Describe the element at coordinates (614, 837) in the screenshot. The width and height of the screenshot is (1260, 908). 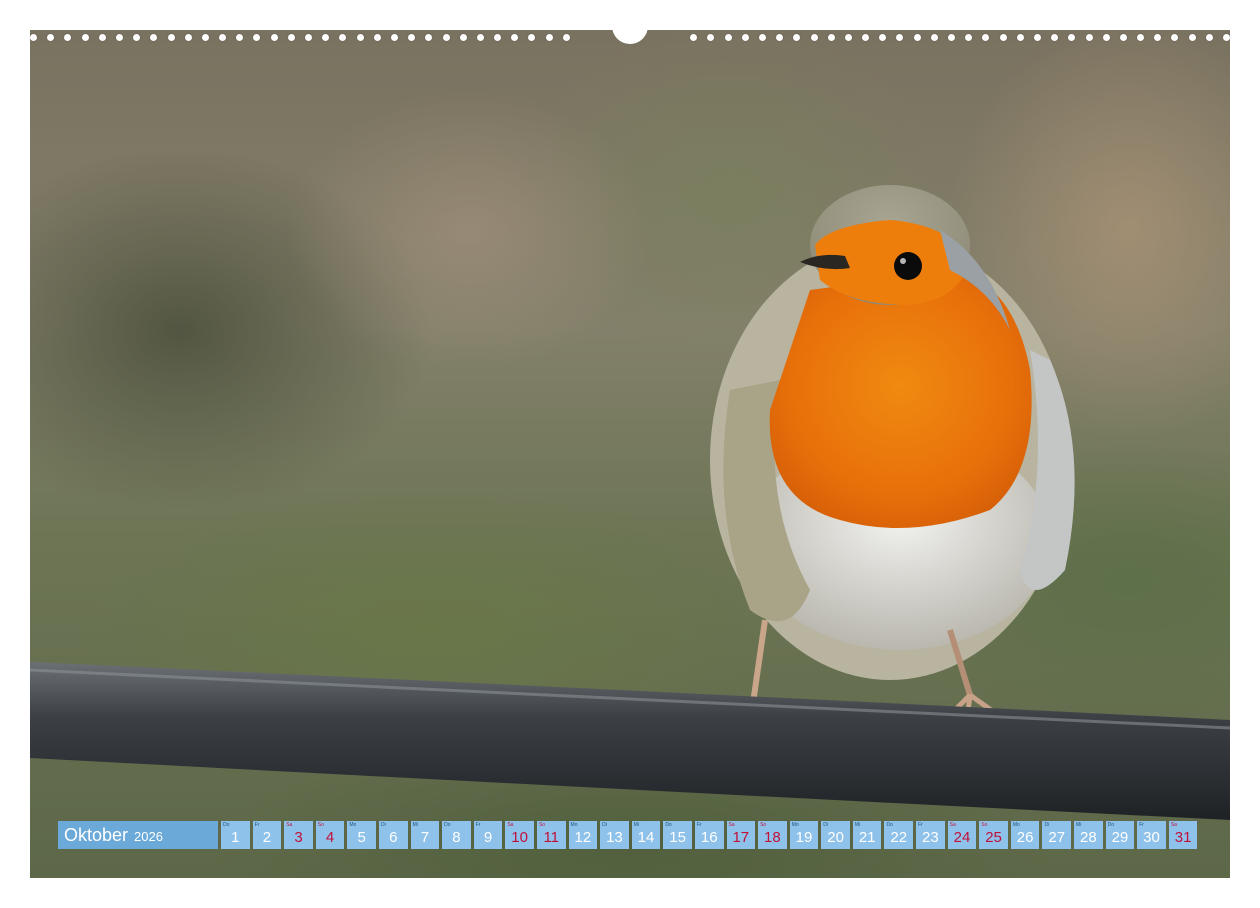
I see `day-number: 13` at that location.